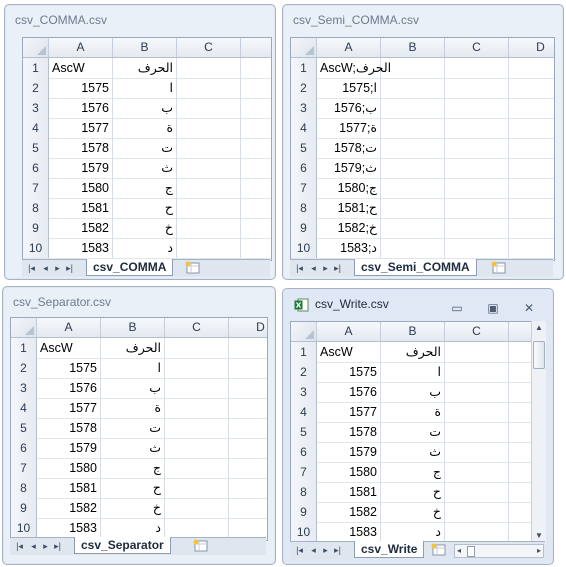  Describe the element at coordinates (538, 432) in the screenshot. I see `vertical-scrollbar: ▲ ▼` at that location.